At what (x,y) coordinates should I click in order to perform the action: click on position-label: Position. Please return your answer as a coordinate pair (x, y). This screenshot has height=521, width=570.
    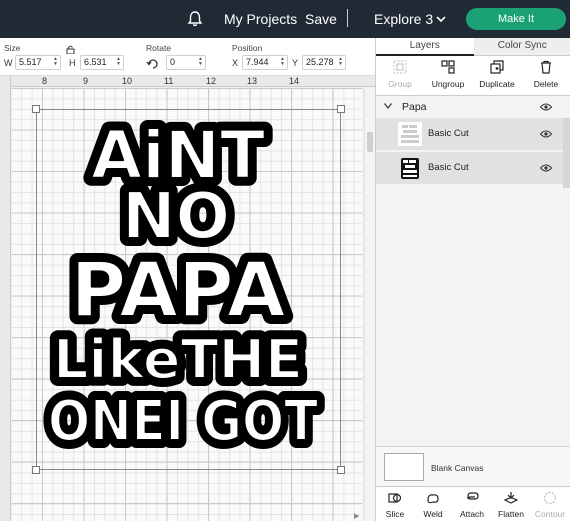
    Looking at the image, I should click on (247, 48).